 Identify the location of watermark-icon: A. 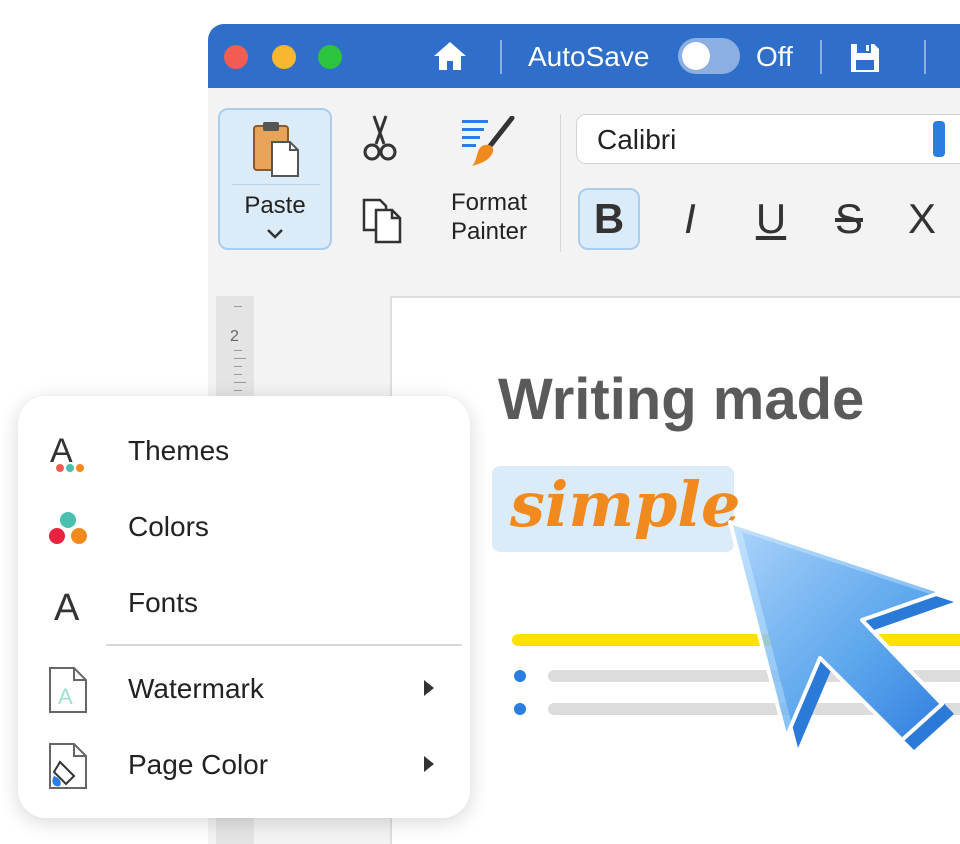
(68, 690).